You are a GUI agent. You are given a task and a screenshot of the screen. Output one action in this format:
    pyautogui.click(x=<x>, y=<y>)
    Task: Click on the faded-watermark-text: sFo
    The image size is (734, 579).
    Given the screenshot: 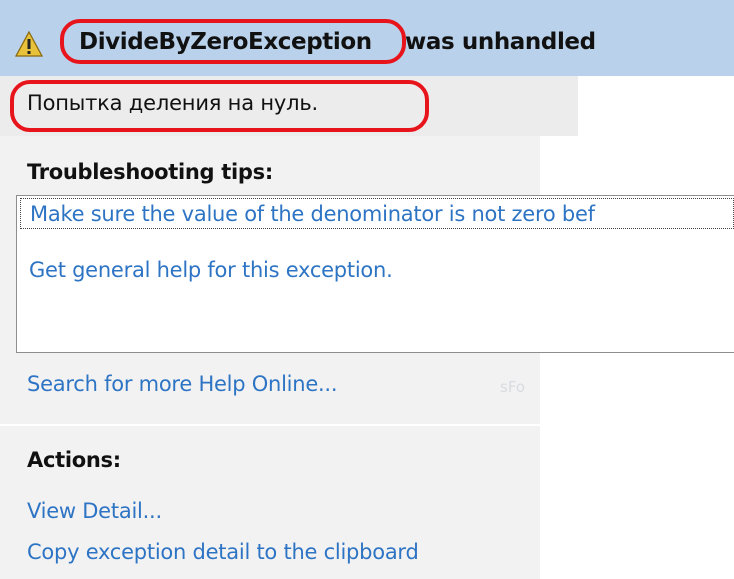 What is the action you would take?
    pyautogui.click(x=513, y=387)
    